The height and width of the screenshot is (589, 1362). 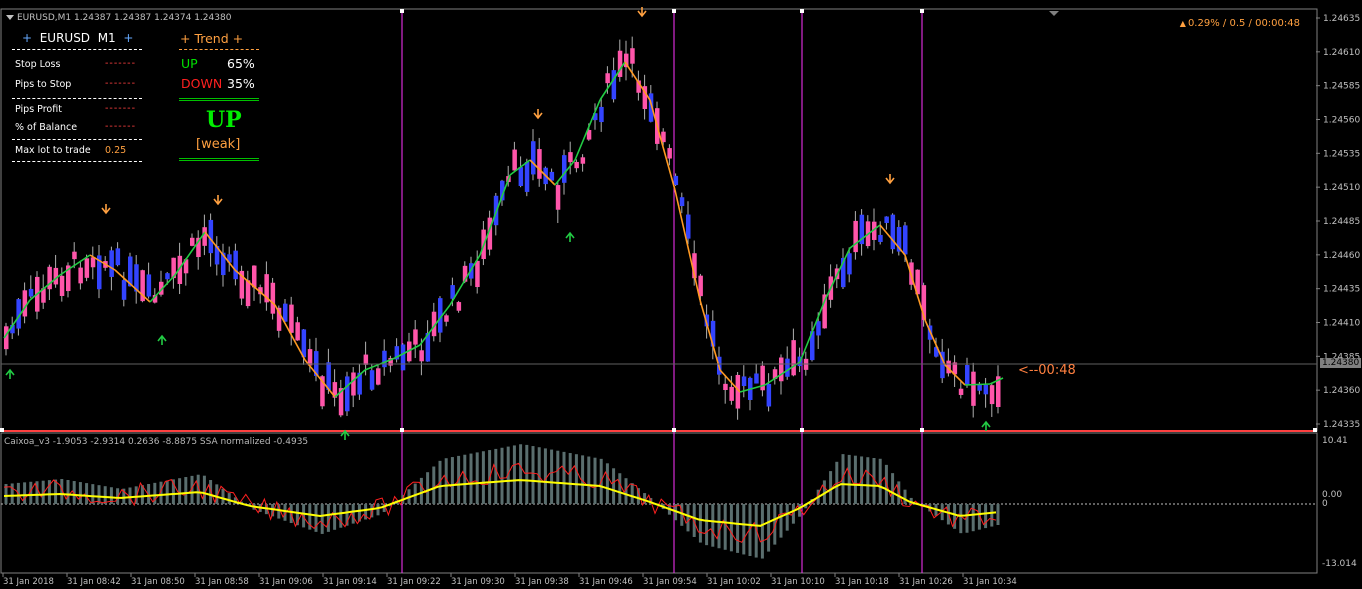 What do you see at coordinates (10, 17) in the screenshot?
I see `collapse-icon` at bounding box center [10, 17].